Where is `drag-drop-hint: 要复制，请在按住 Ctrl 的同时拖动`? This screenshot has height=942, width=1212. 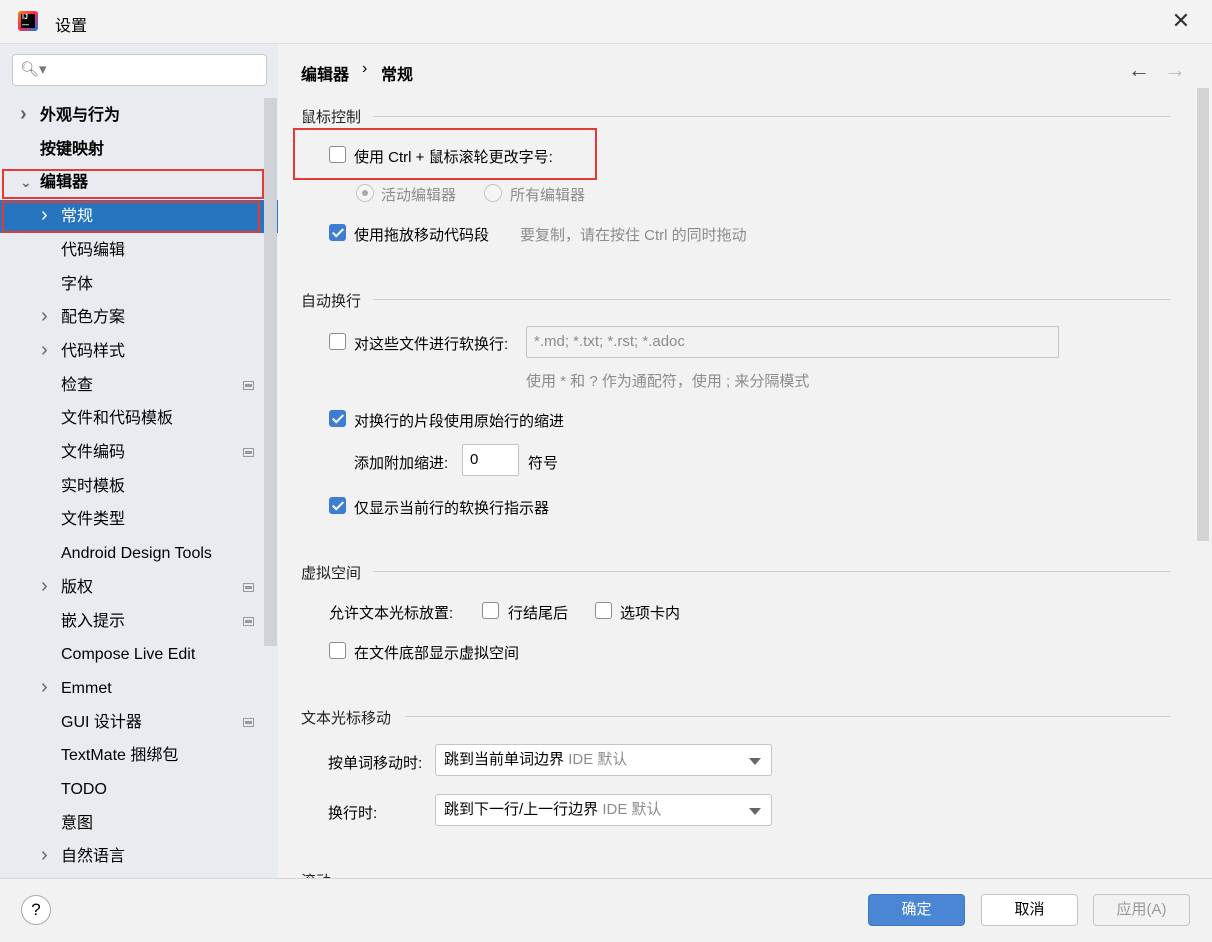 drag-drop-hint: 要复制，请在按住 Ctrl 的同时拖动 is located at coordinates (633, 235).